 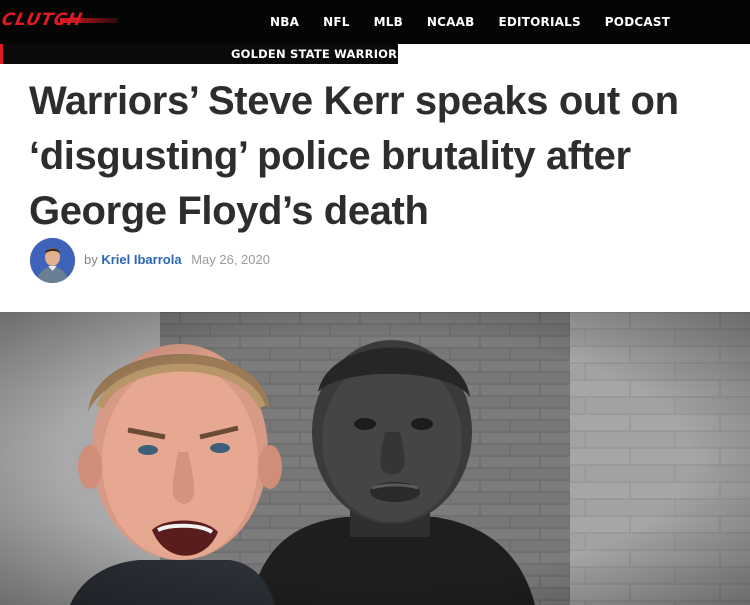 What do you see at coordinates (540, 22) in the screenshot?
I see `nav-item-editorials: EDITORIALS` at bounding box center [540, 22].